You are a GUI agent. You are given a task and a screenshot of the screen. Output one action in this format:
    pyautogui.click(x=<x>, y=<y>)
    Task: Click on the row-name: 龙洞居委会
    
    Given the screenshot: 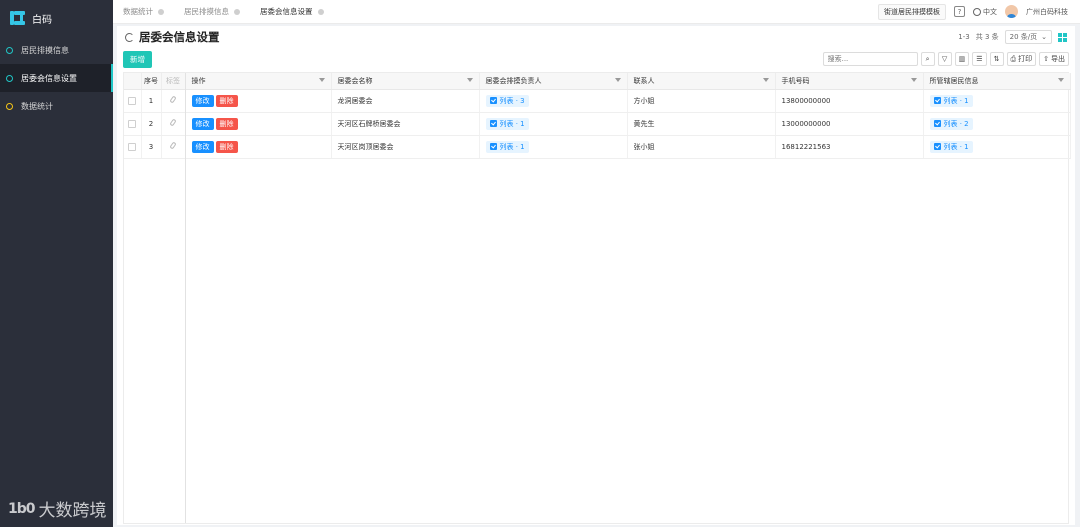 What is the action you would take?
    pyautogui.click(x=405, y=101)
    